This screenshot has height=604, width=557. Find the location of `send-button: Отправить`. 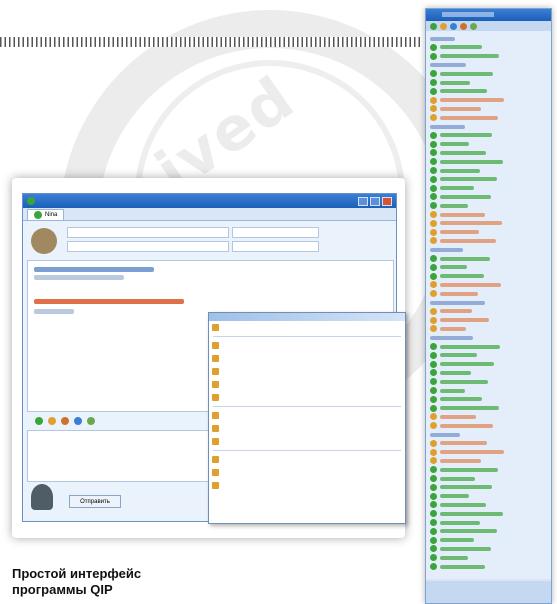

send-button: Отправить is located at coordinates (95, 501).